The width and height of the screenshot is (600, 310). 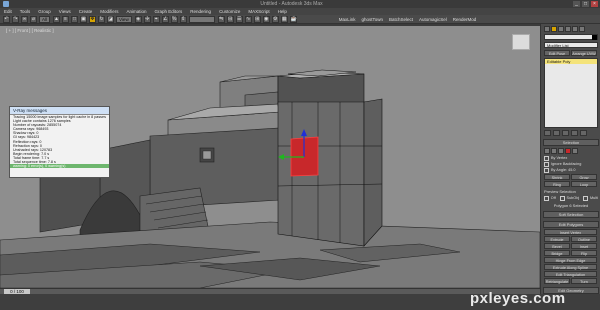 What do you see at coordinates (248, 19) in the screenshot?
I see `curve-editor-icon: ∿` at bounding box center [248, 19].